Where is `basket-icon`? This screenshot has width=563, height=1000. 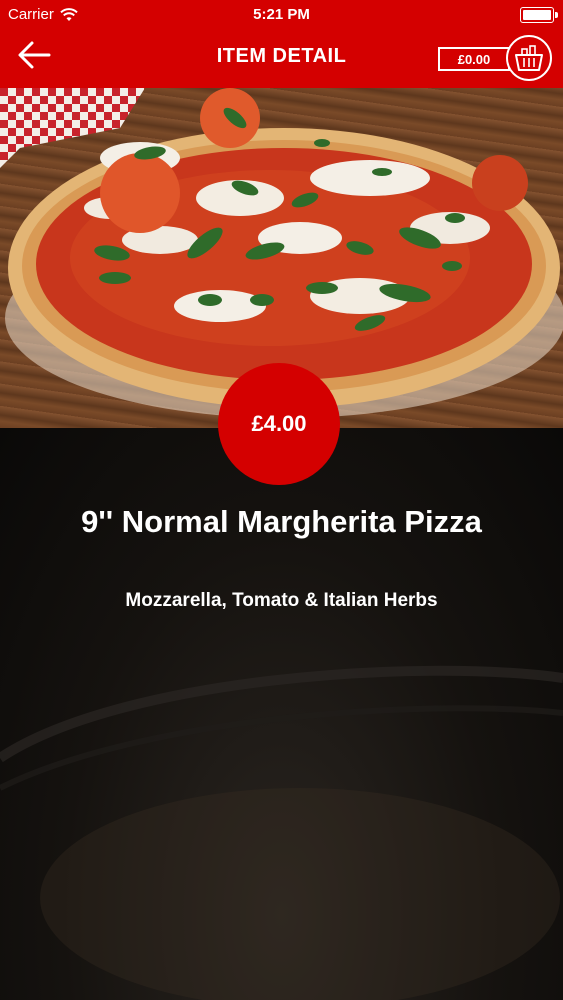
basket-icon is located at coordinates (529, 58).